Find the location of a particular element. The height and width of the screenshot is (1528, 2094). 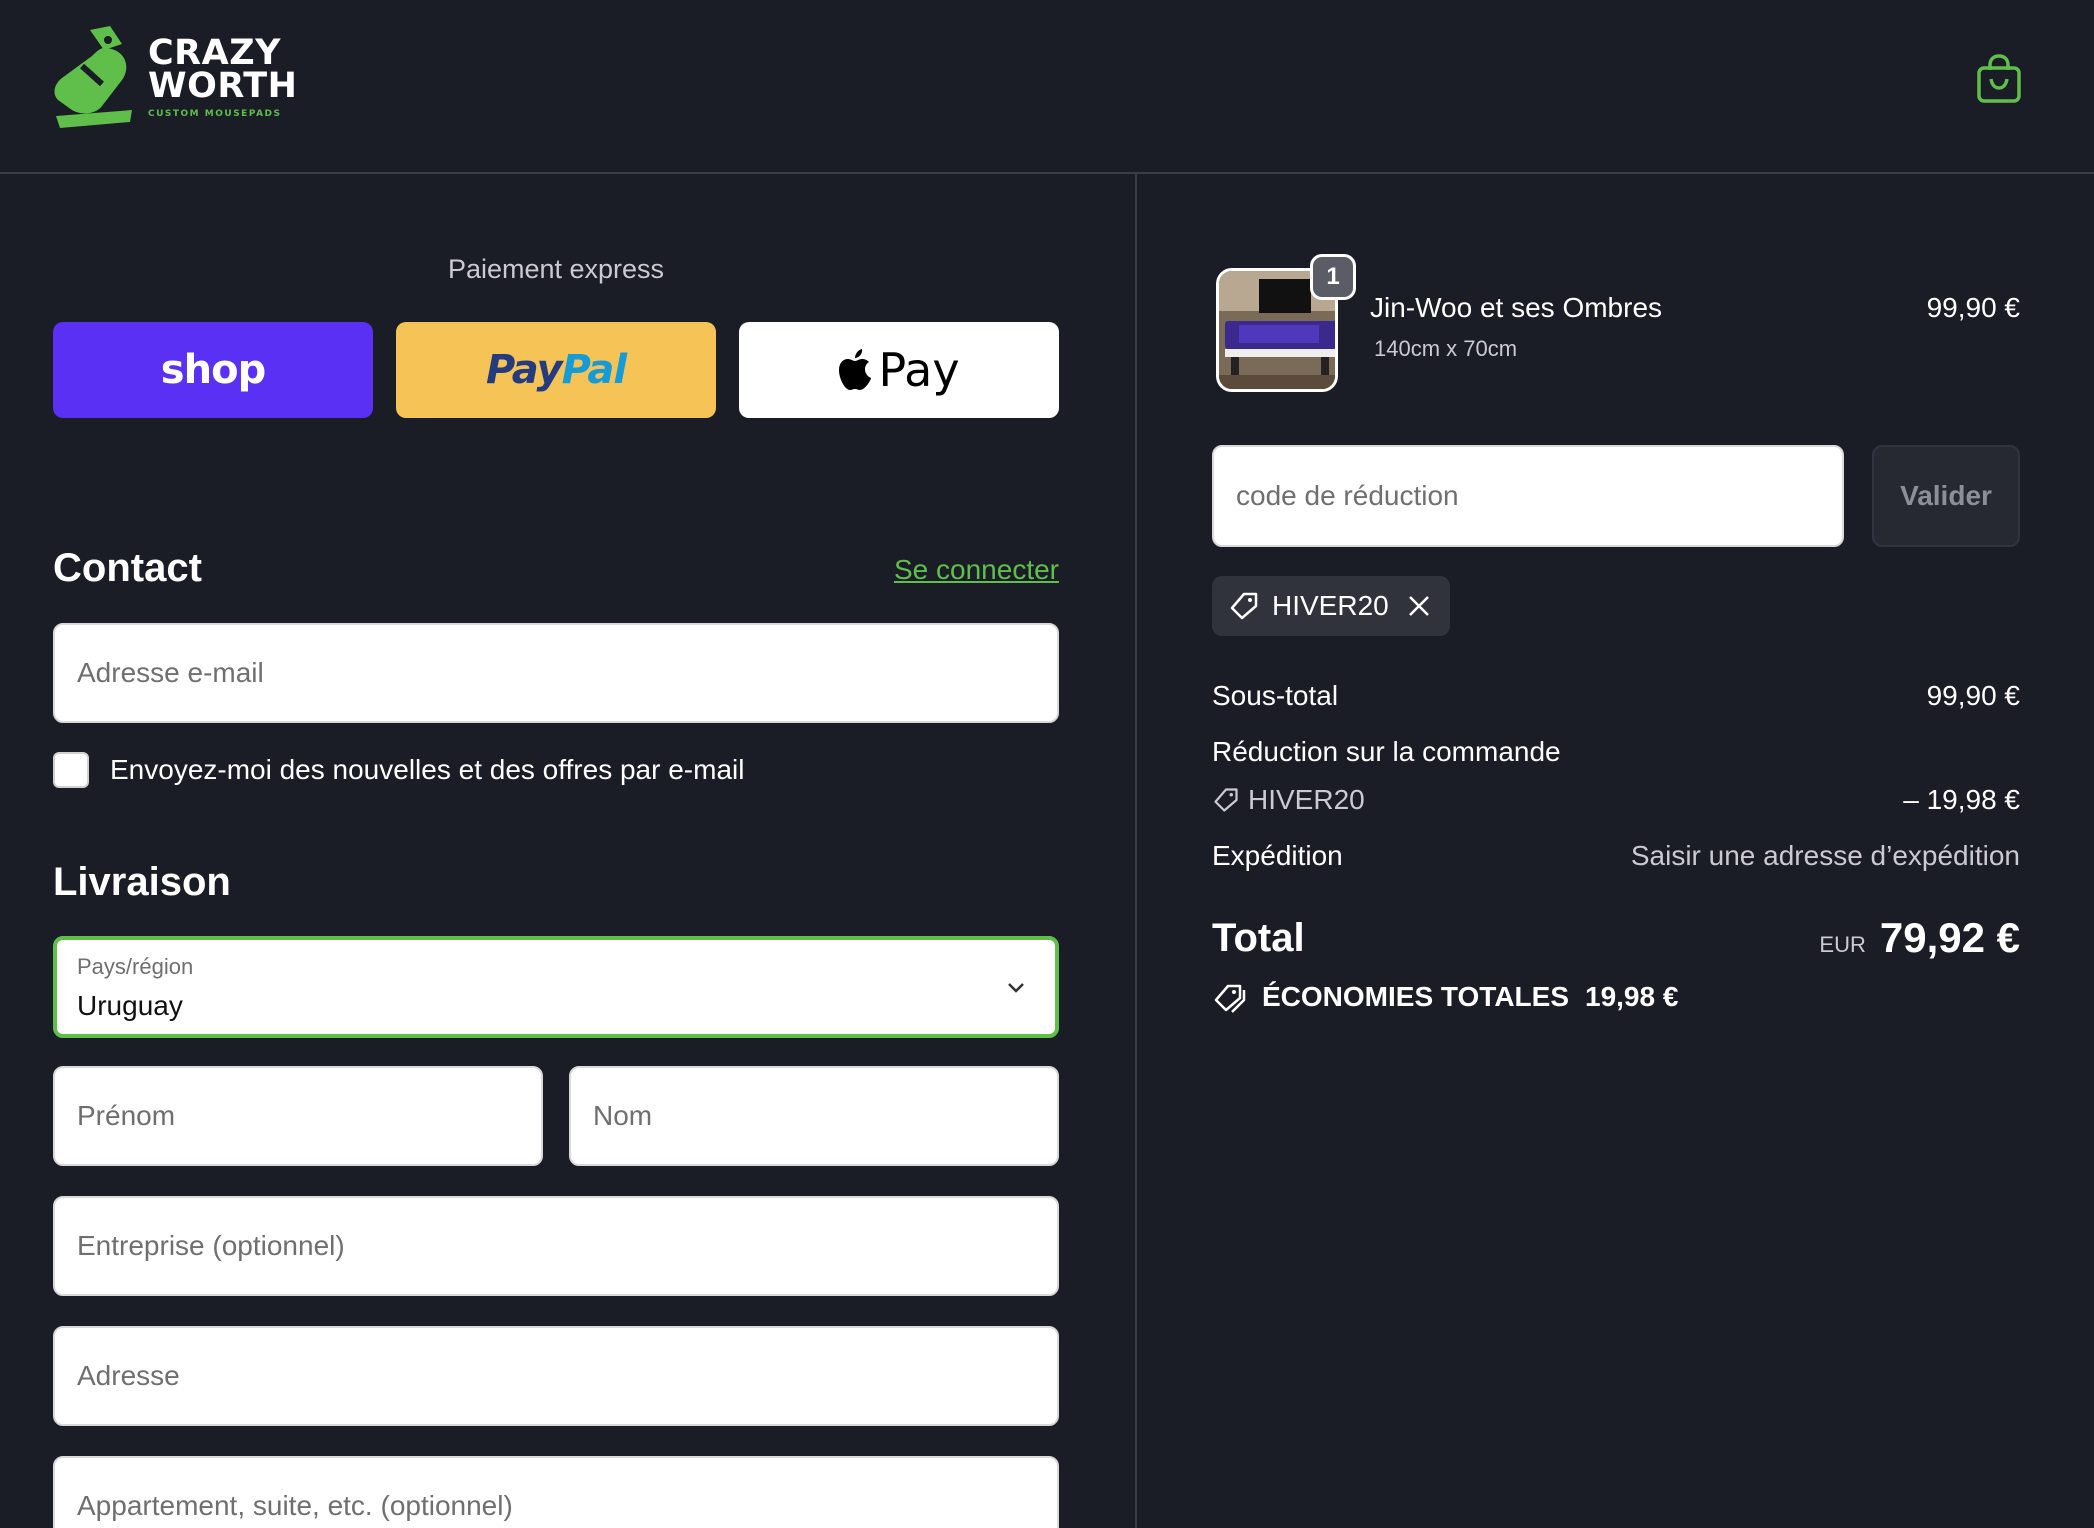

country-label: Pays/région is located at coordinates (135, 966).